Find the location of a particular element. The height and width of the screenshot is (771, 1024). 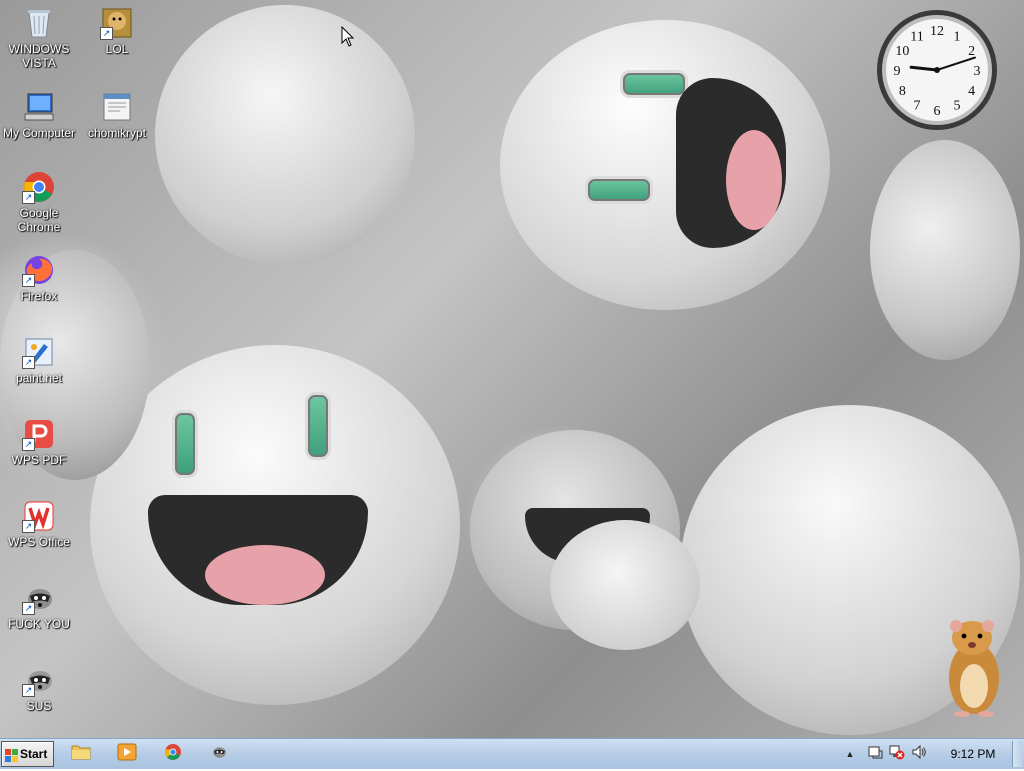

taskbar-raccoon-button is located at coordinates (219, 754).